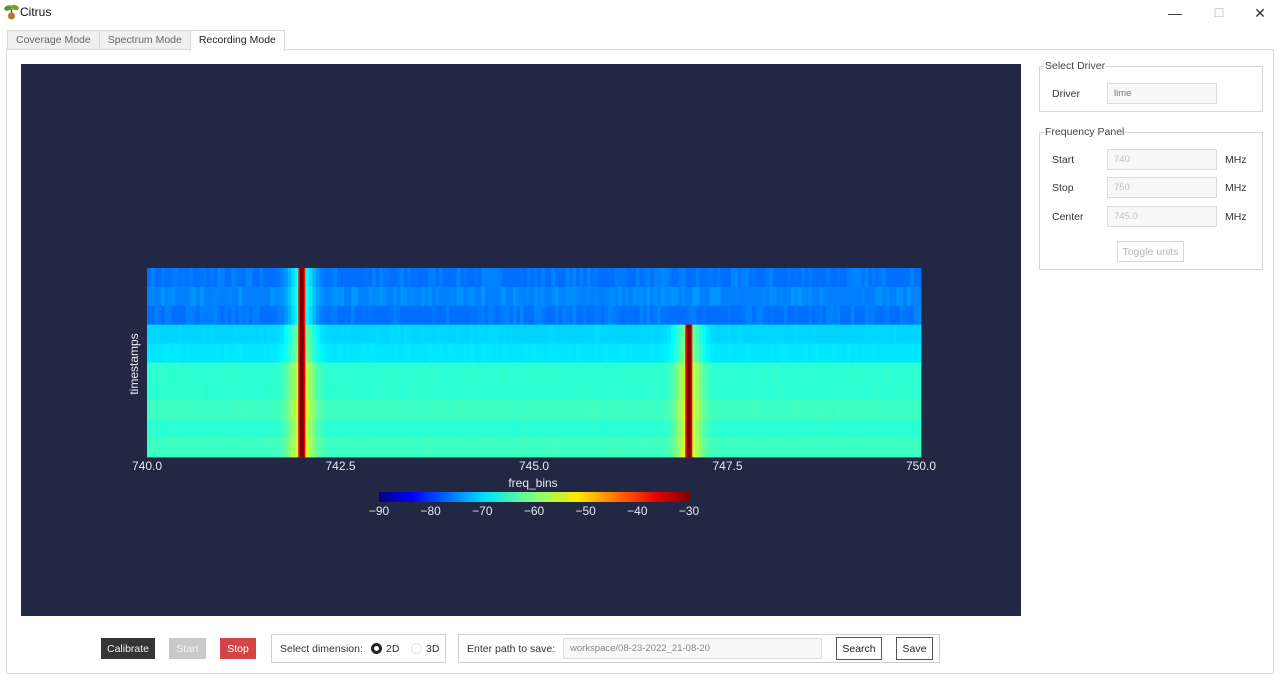  What do you see at coordinates (53, 40) in the screenshot?
I see `tab-coverage-mode: Coverage Mode` at bounding box center [53, 40].